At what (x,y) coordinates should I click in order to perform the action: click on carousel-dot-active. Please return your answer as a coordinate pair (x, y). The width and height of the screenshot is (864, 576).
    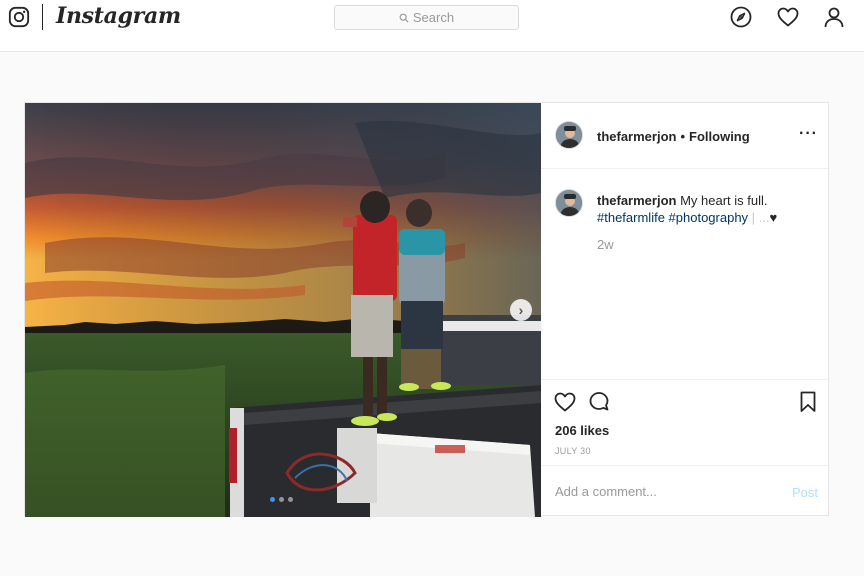
    Looking at the image, I should click on (272, 499).